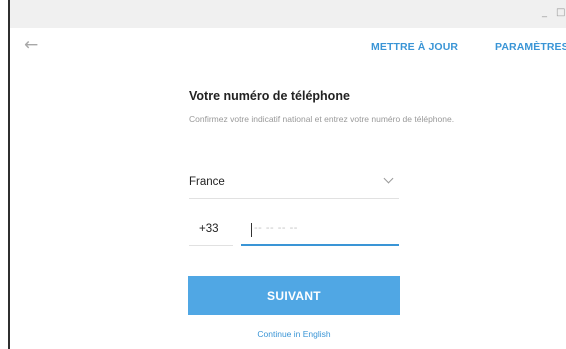 The width and height of the screenshot is (566, 349). I want to click on chevron-down-icon, so click(388, 178).